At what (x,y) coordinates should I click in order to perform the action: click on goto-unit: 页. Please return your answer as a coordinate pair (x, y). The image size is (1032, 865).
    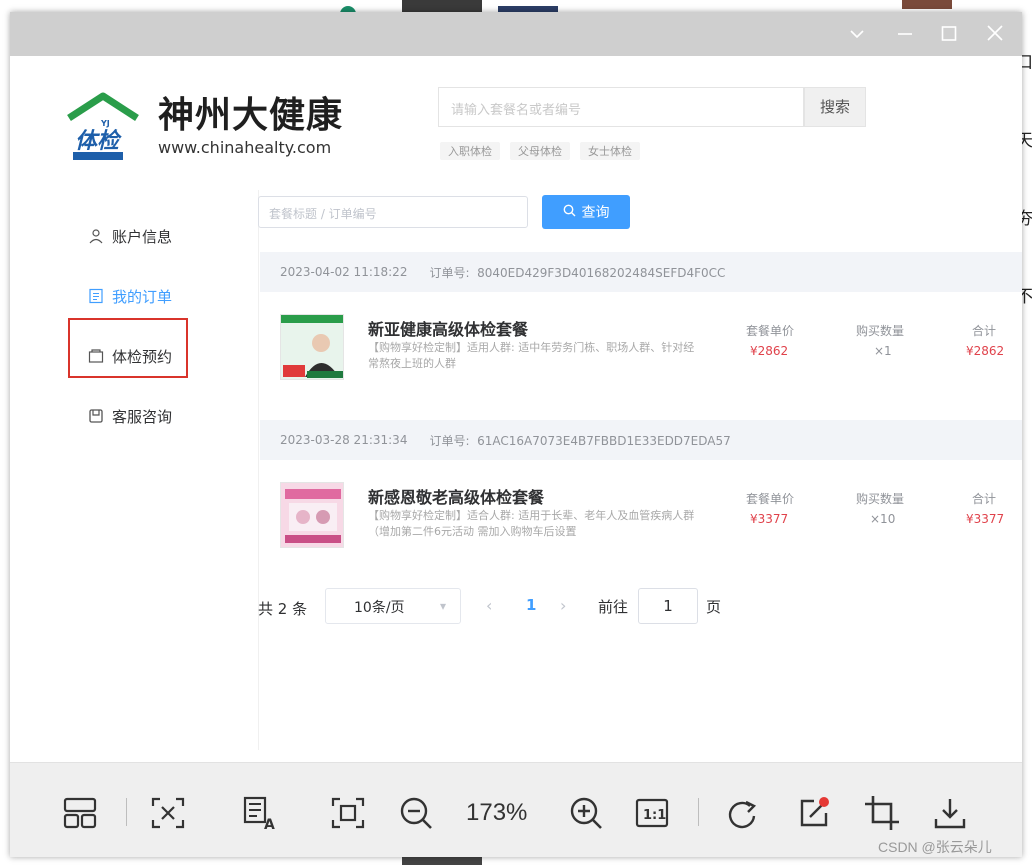
    Looking at the image, I should click on (714, 607).